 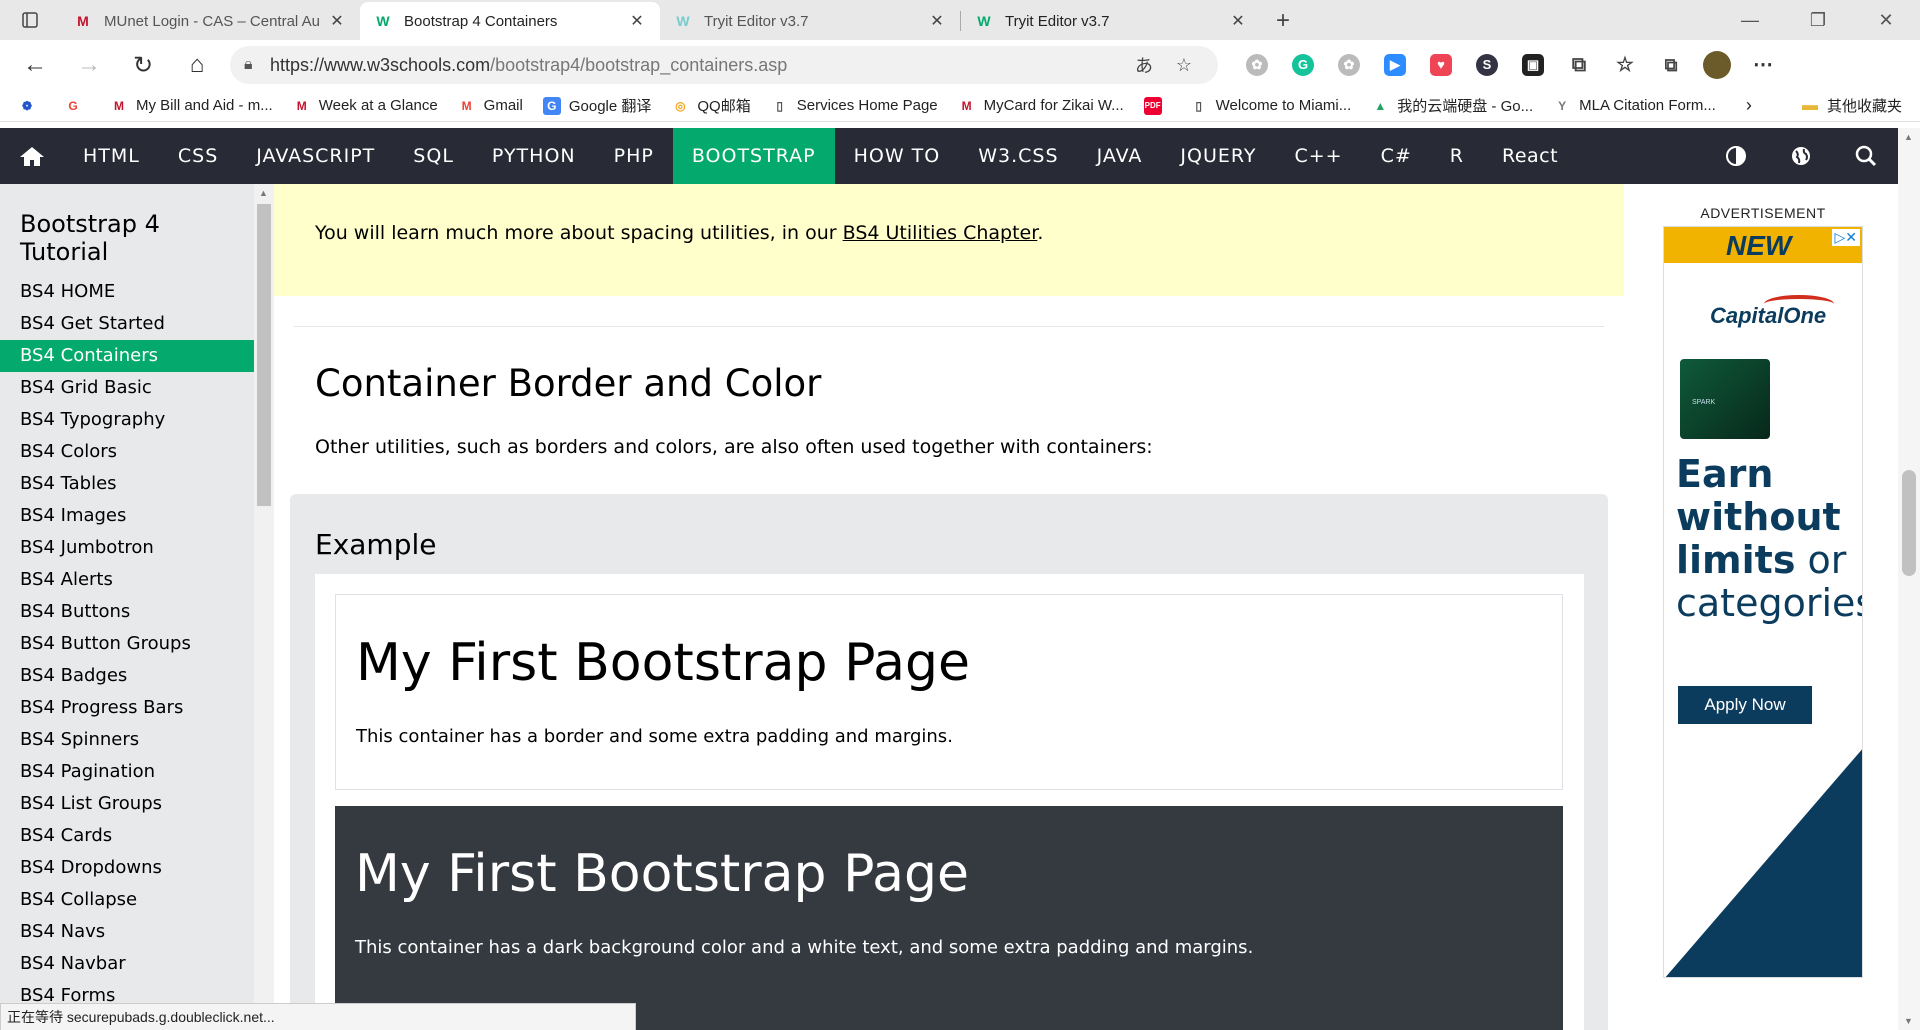 What do you see at coordinates (897, 156) in the screenshot?
I see `topnav-howto: HOW TO` at bounding box center [897, 156].